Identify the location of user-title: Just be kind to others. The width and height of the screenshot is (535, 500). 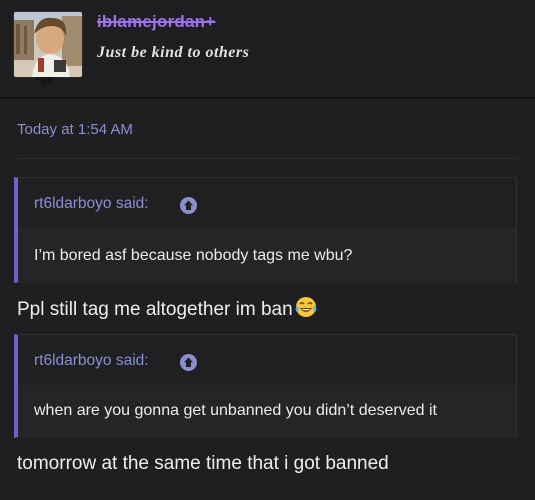
(173, 52).